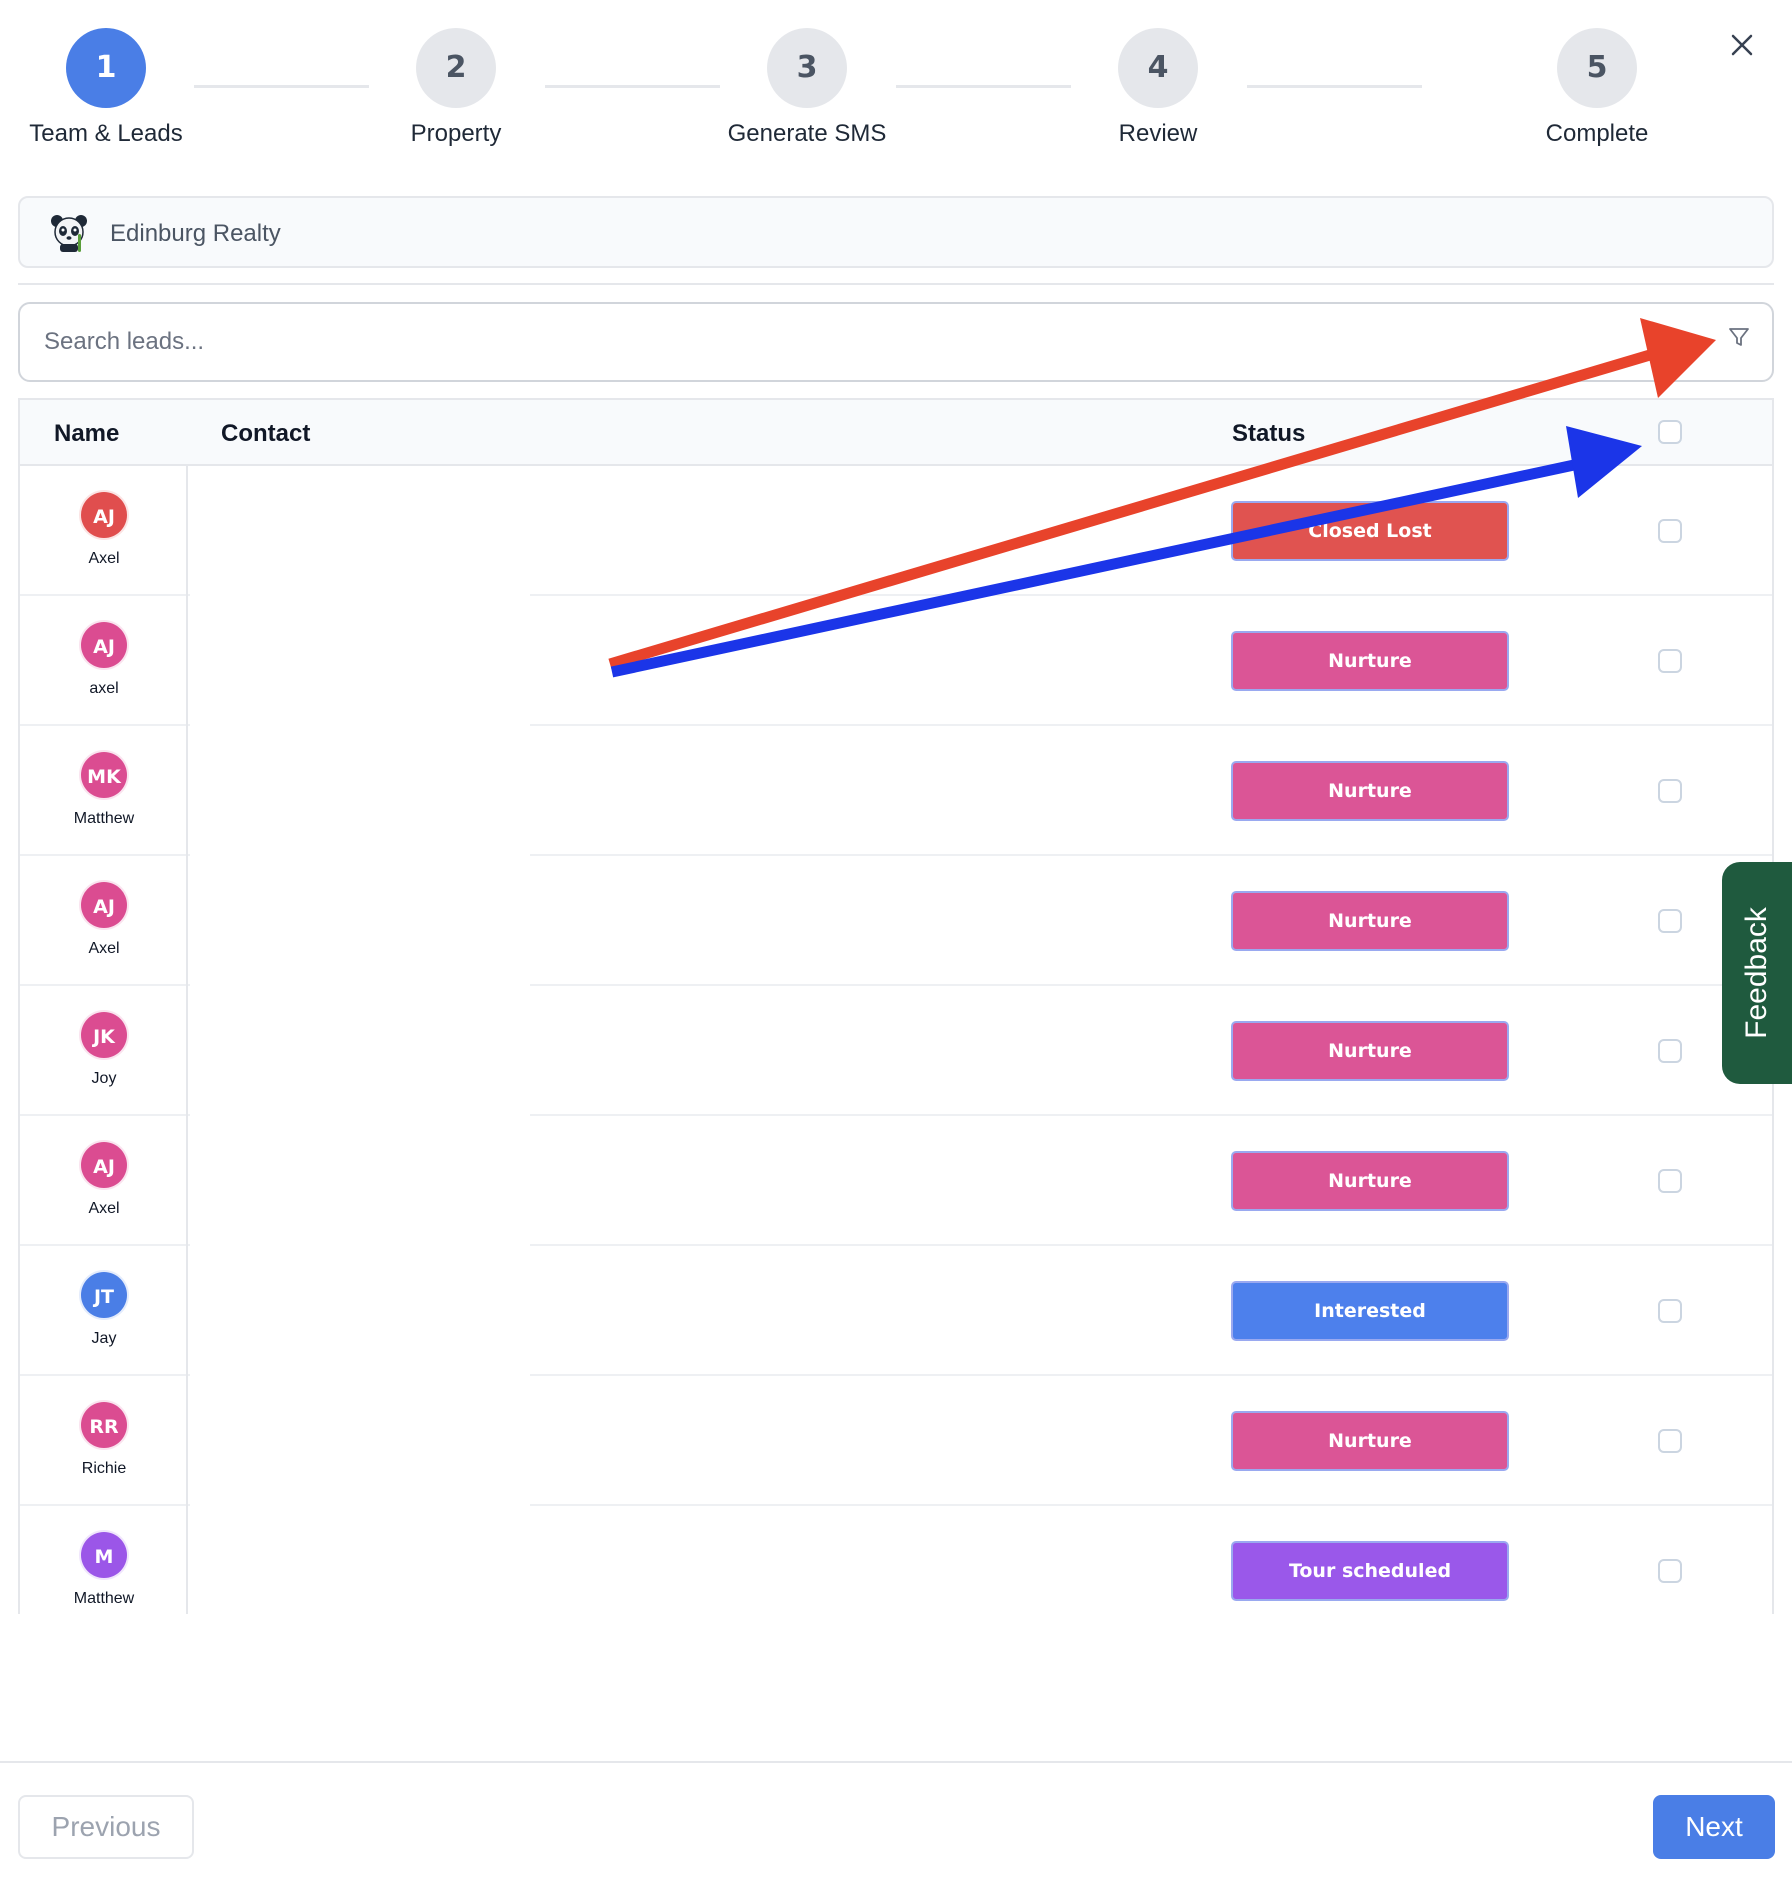 The width and height of the screenshot is (1792, 1884). I want to click on name-cell: JK Joy, so click(104, 1051).